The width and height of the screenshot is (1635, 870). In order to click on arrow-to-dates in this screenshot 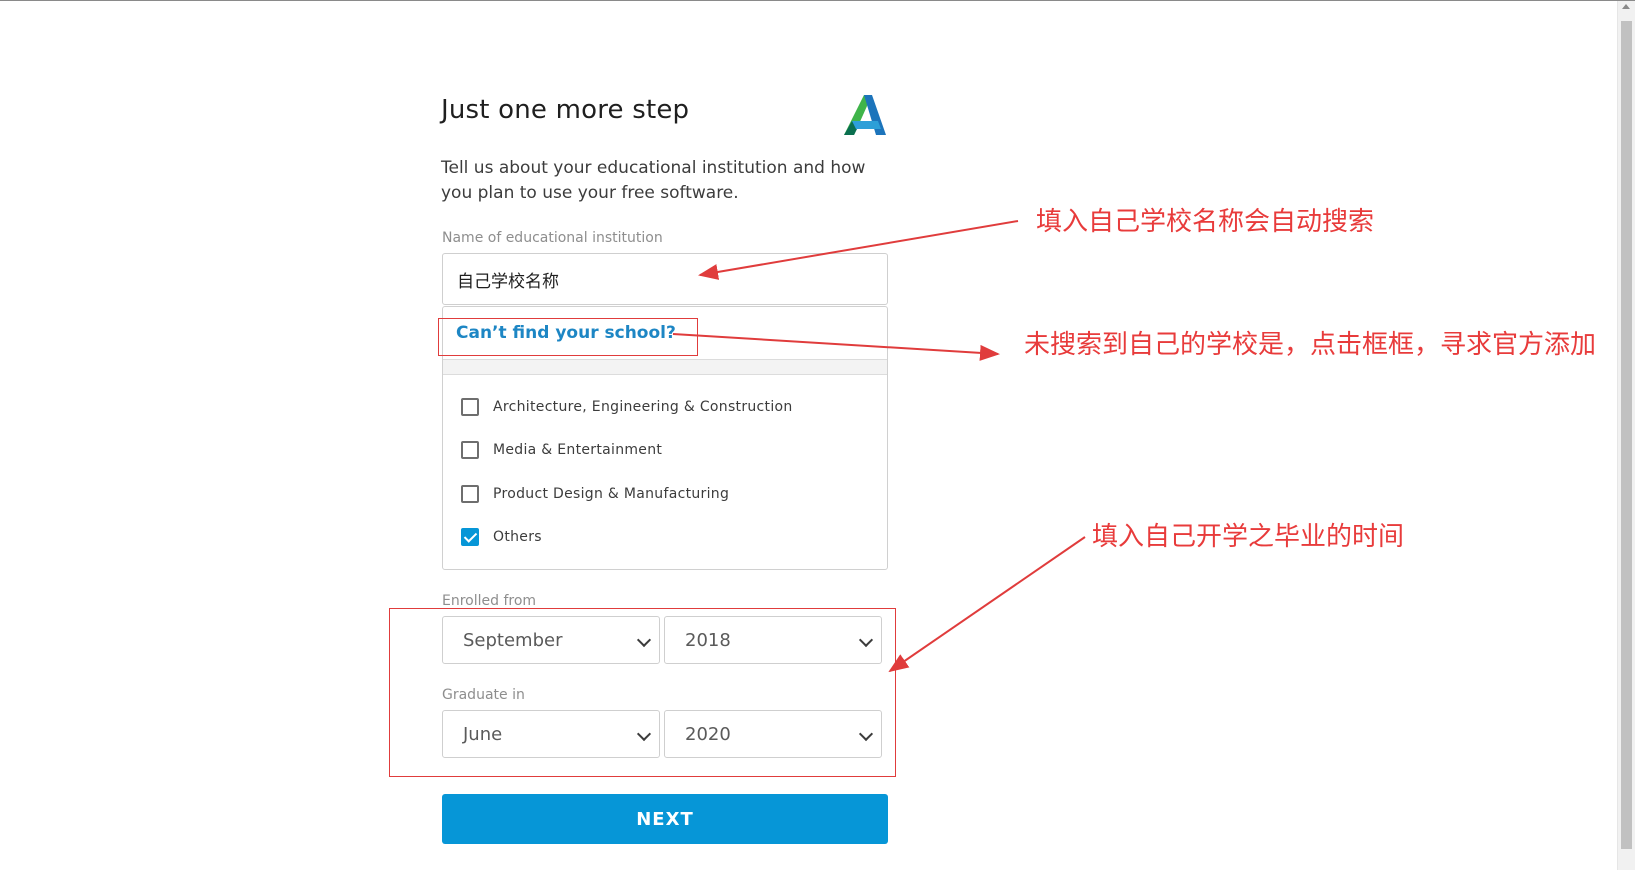, I will do `click(987, 604)`.